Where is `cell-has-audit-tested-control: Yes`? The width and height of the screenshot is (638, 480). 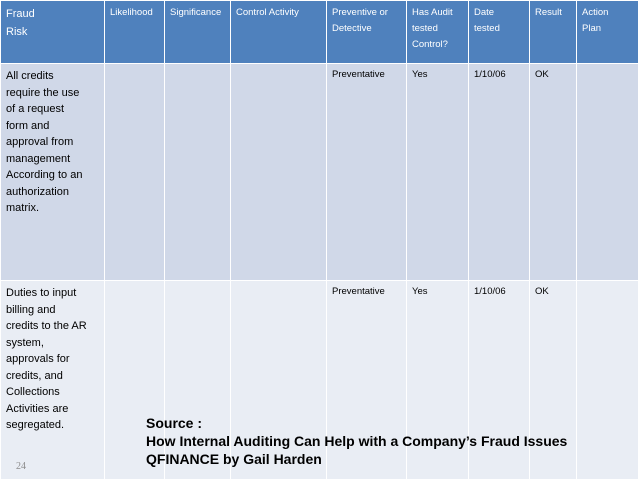
cell-has-audit-tested-control: Yes is located at coordinates (438, 172).